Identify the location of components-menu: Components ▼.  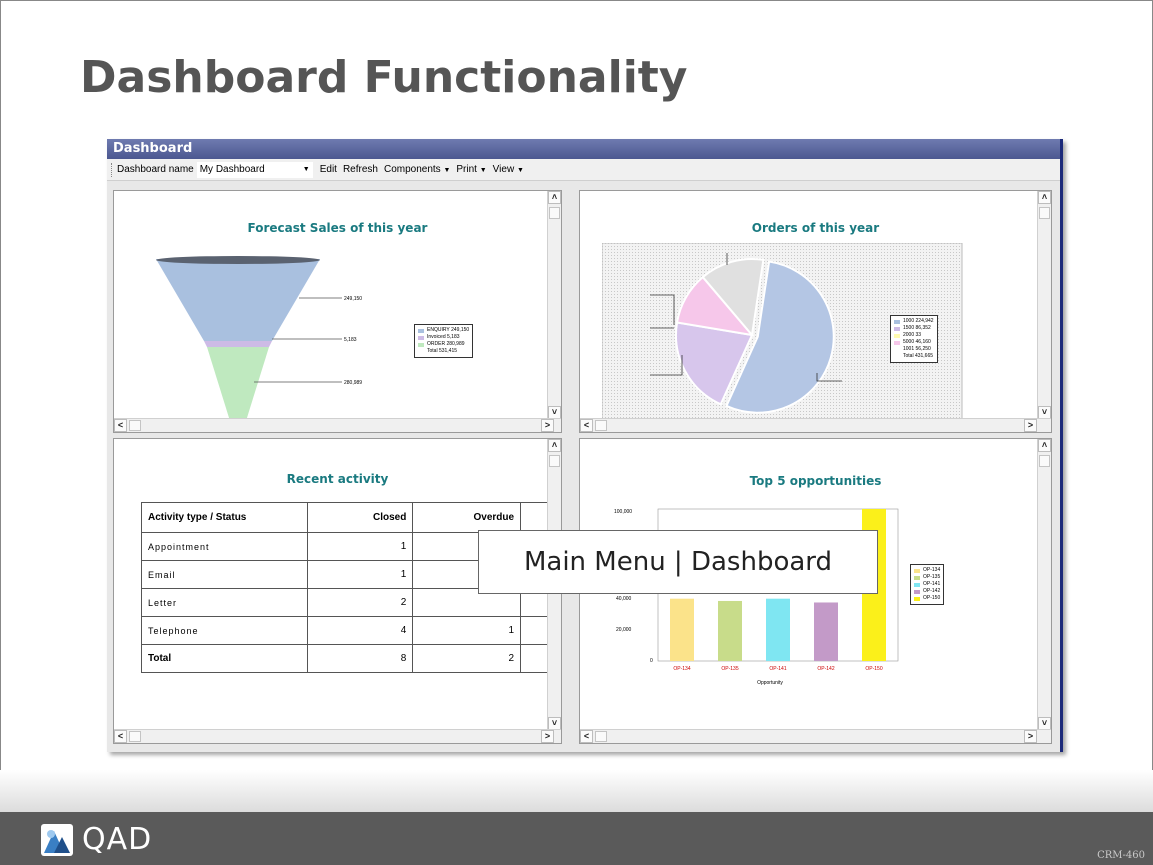
(417, 169).